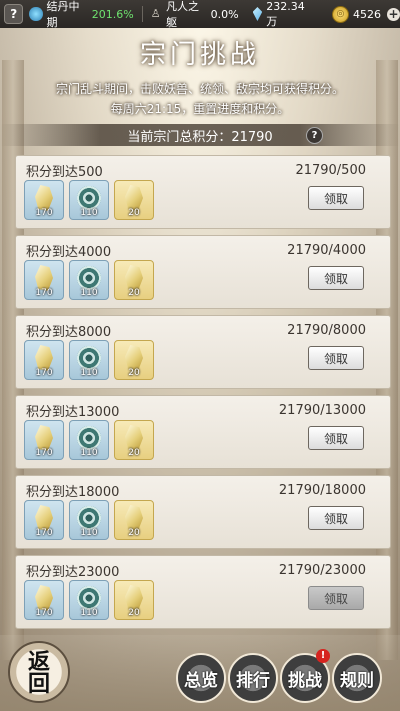 The image size is (400, 711). I want to click on realm-percent: 201.6%, so click(112, 14).